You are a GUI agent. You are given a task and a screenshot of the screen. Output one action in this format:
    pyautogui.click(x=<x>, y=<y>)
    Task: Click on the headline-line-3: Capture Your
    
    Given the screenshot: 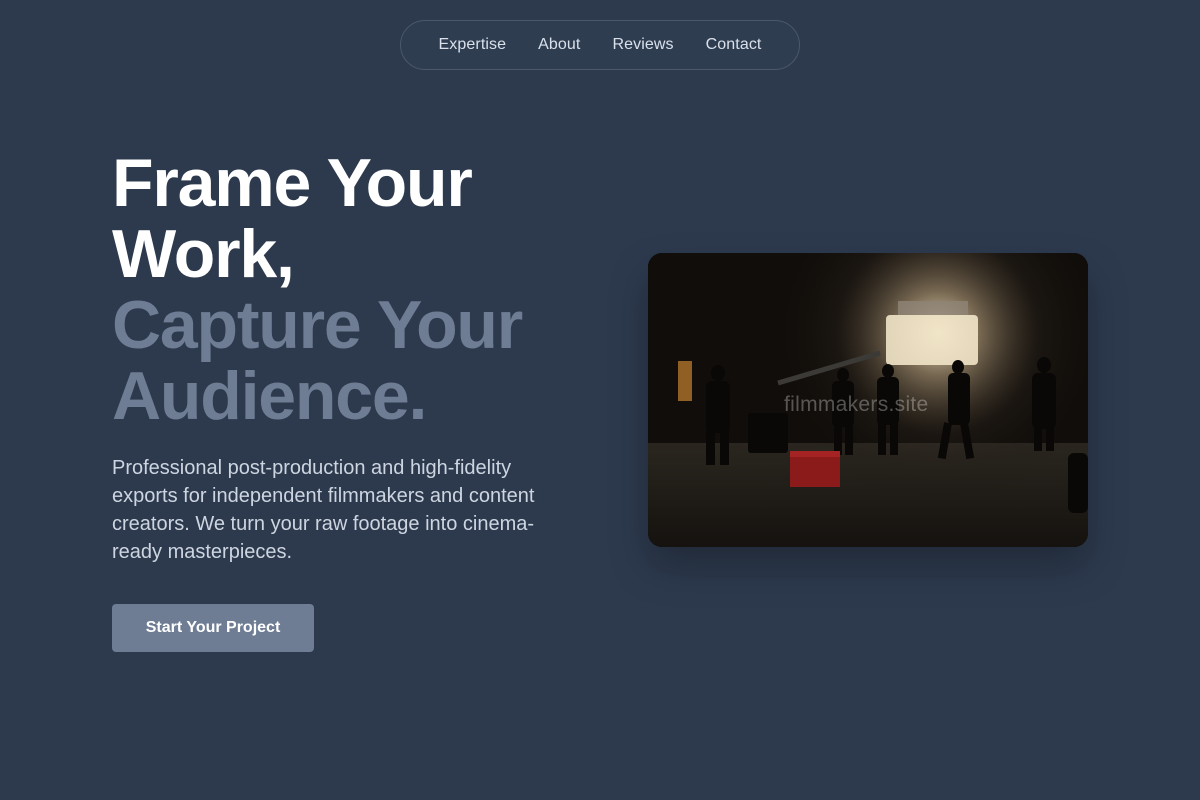 What is the action you would take?
    pyautogui.click(x=317, y=325)
    